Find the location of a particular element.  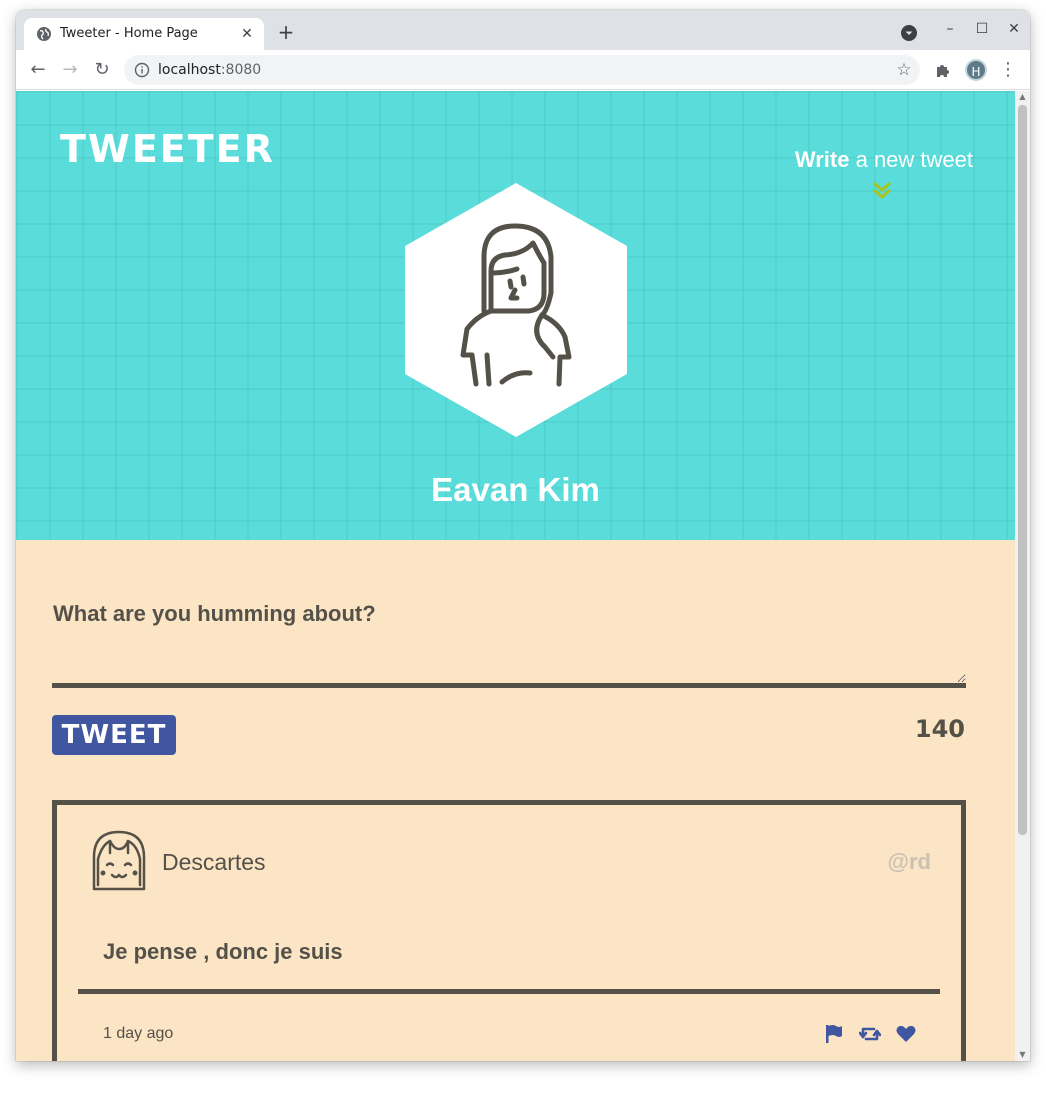

heart-icon is located at coordinates (906, 1034).